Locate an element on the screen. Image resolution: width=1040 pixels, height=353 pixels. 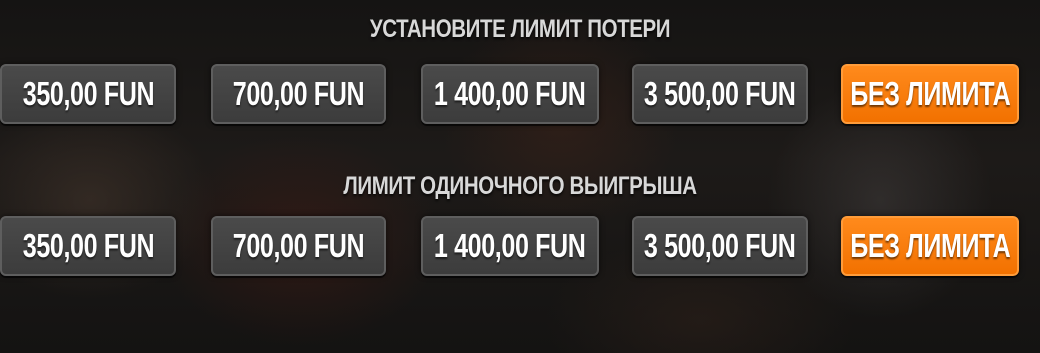
single-win-limit-option-no-limit: БЕЗ ЛИМИТА is located at coordinates (930, 246).